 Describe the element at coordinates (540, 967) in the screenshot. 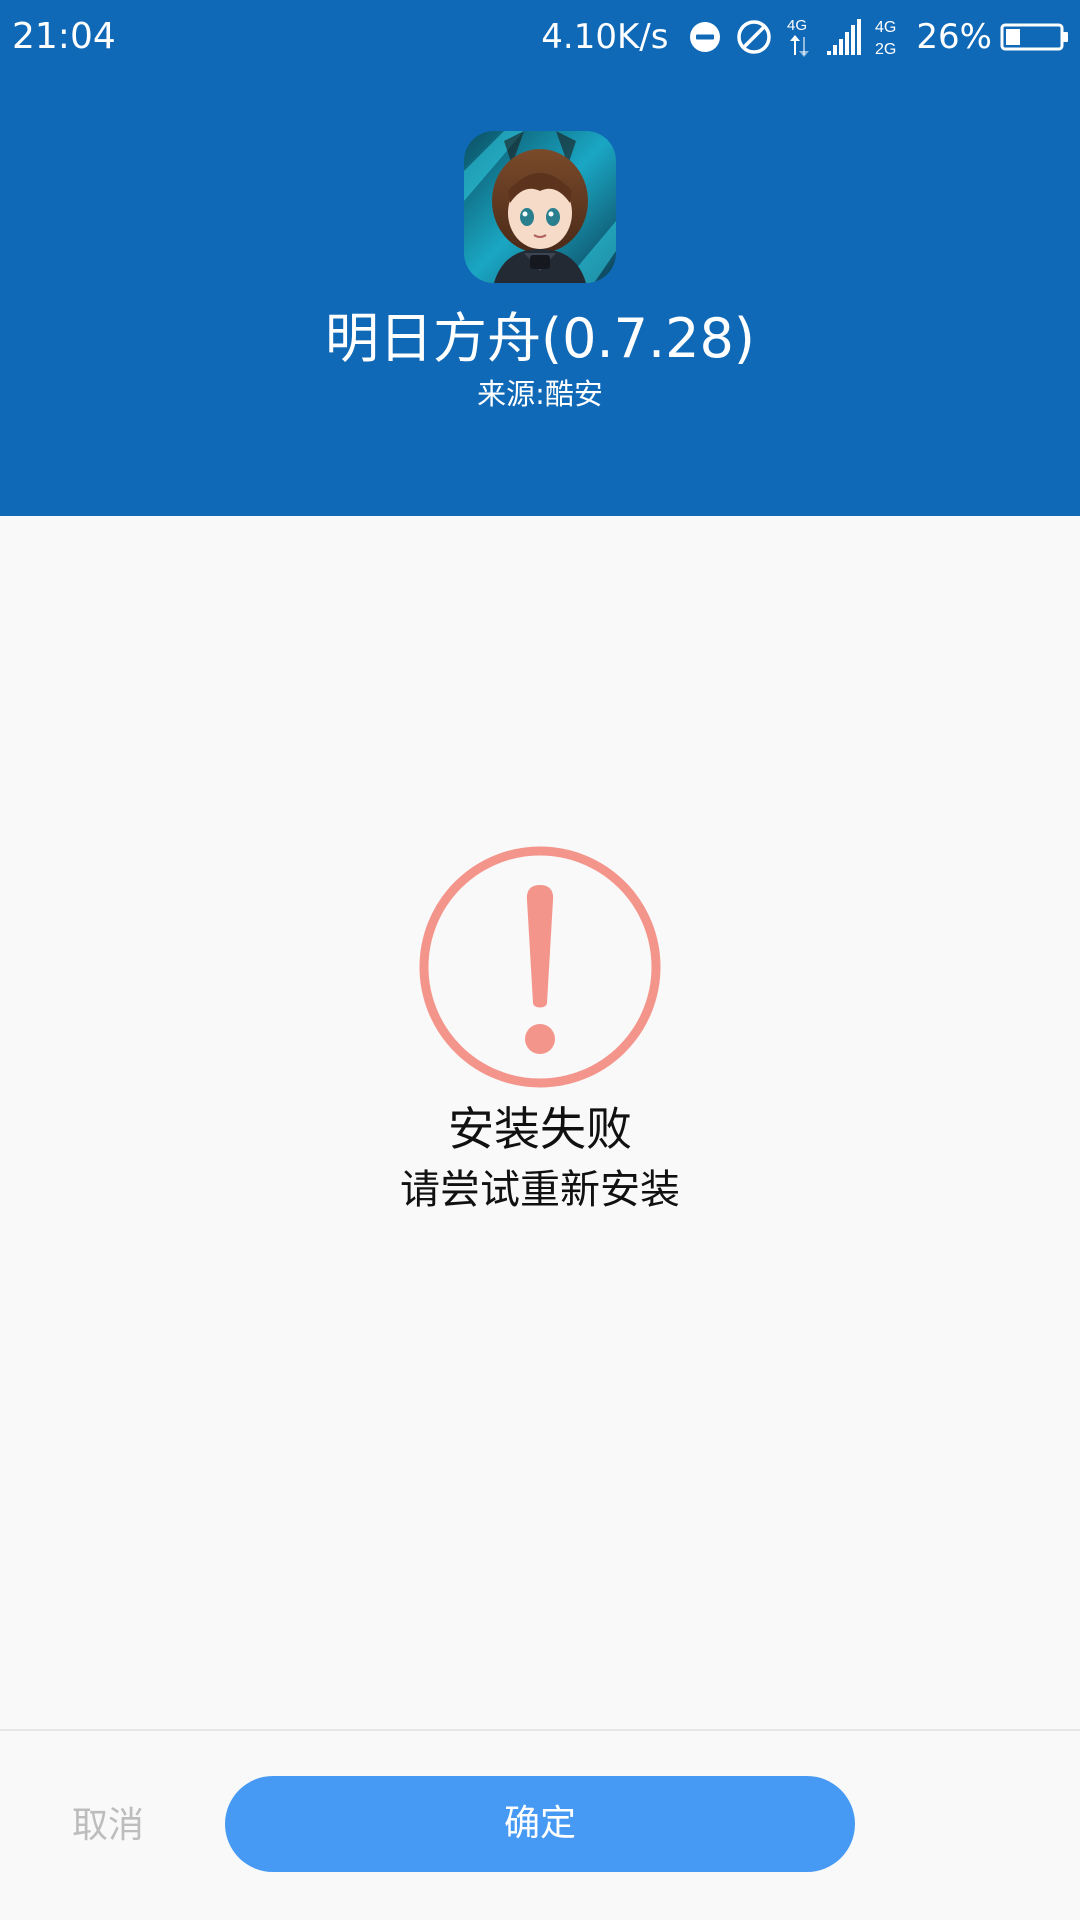

I see `alert-circle-icon` at that location.